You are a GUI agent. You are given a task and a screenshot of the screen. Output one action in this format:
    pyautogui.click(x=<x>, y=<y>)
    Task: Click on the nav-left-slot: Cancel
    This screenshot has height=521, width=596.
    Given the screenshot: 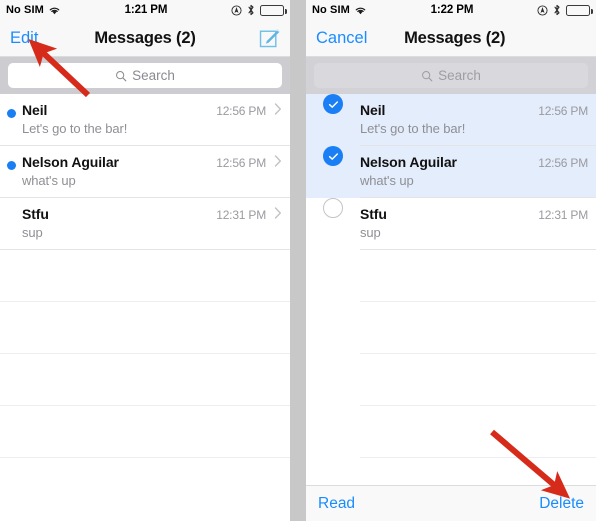 What is the action you would take?
    pyautogui.click(x=341, y=38)
    